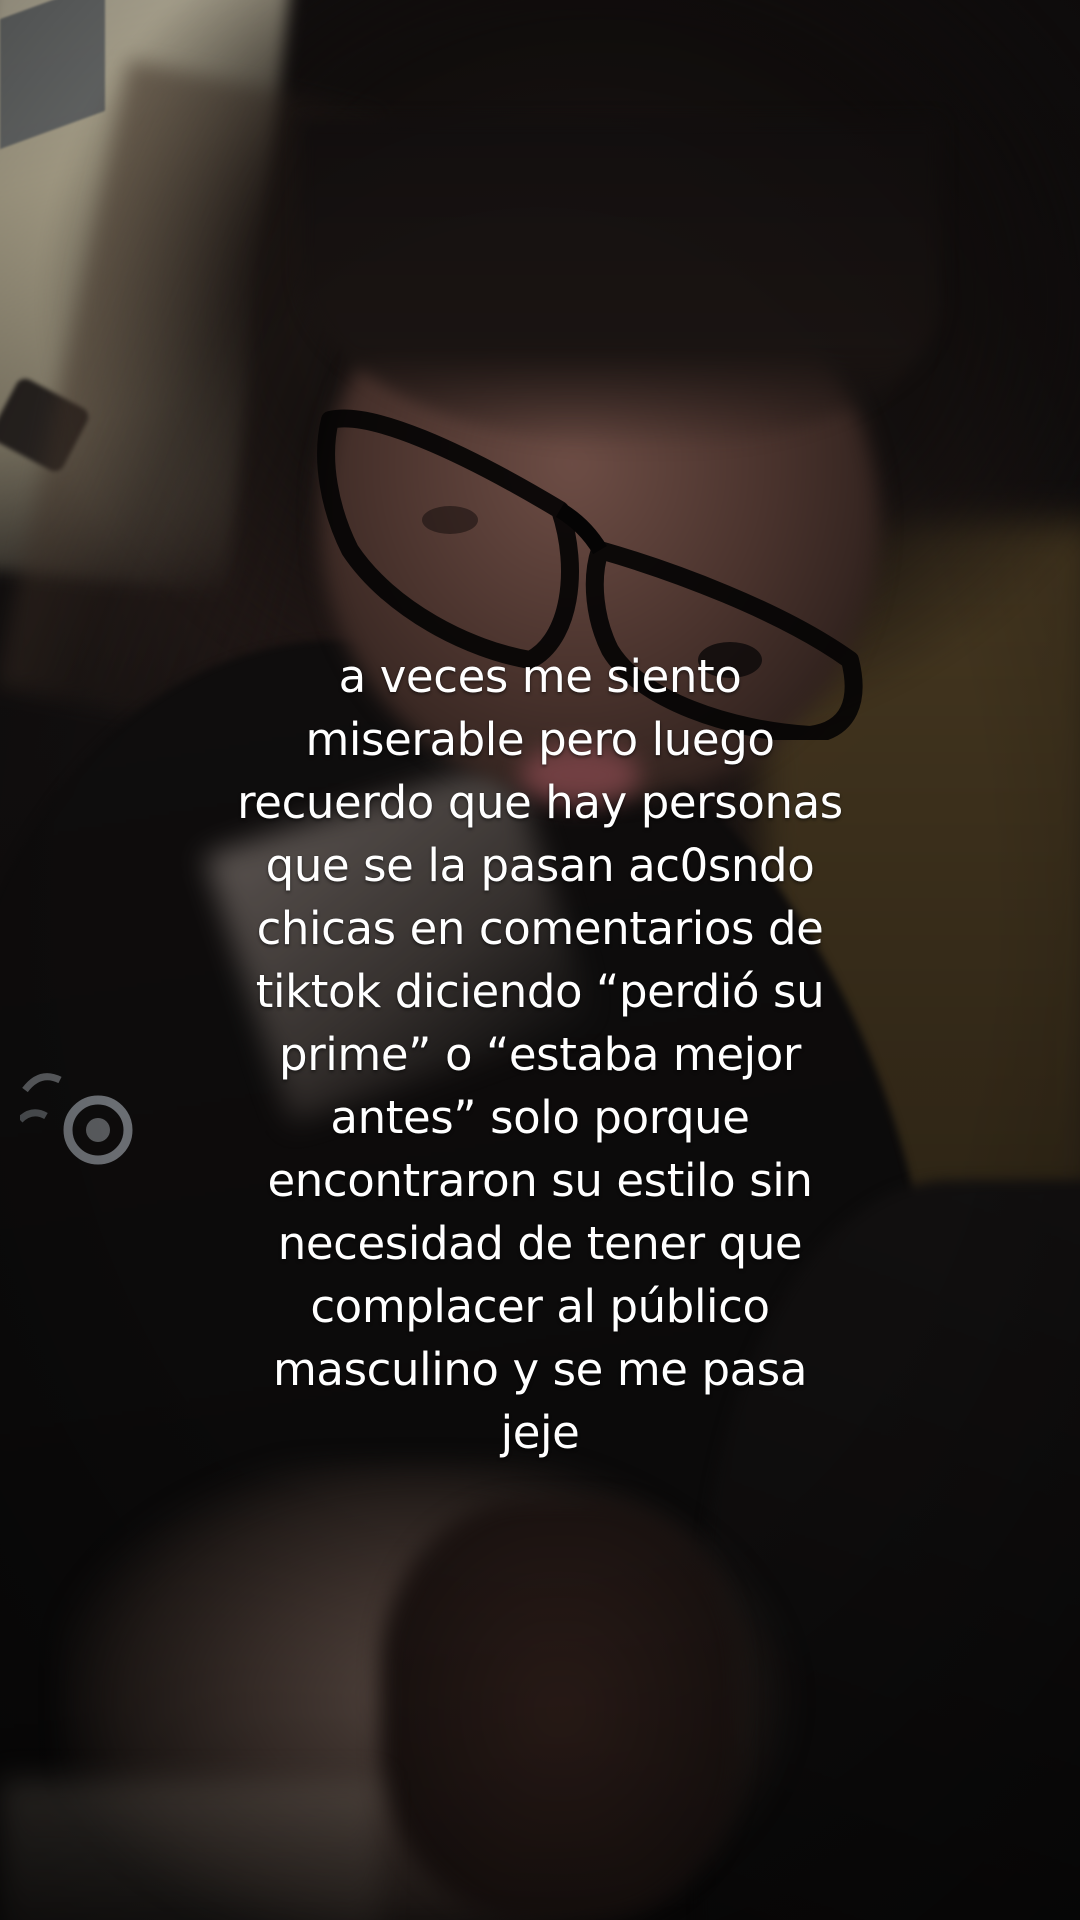 Image resolution: width=1080 pixels, height=1920 pixels. What do you see at coordinates (540, 1369) in the screenshot?
I see `caption-line: masculino y se me pasa` at bounding box center [540, 1369].